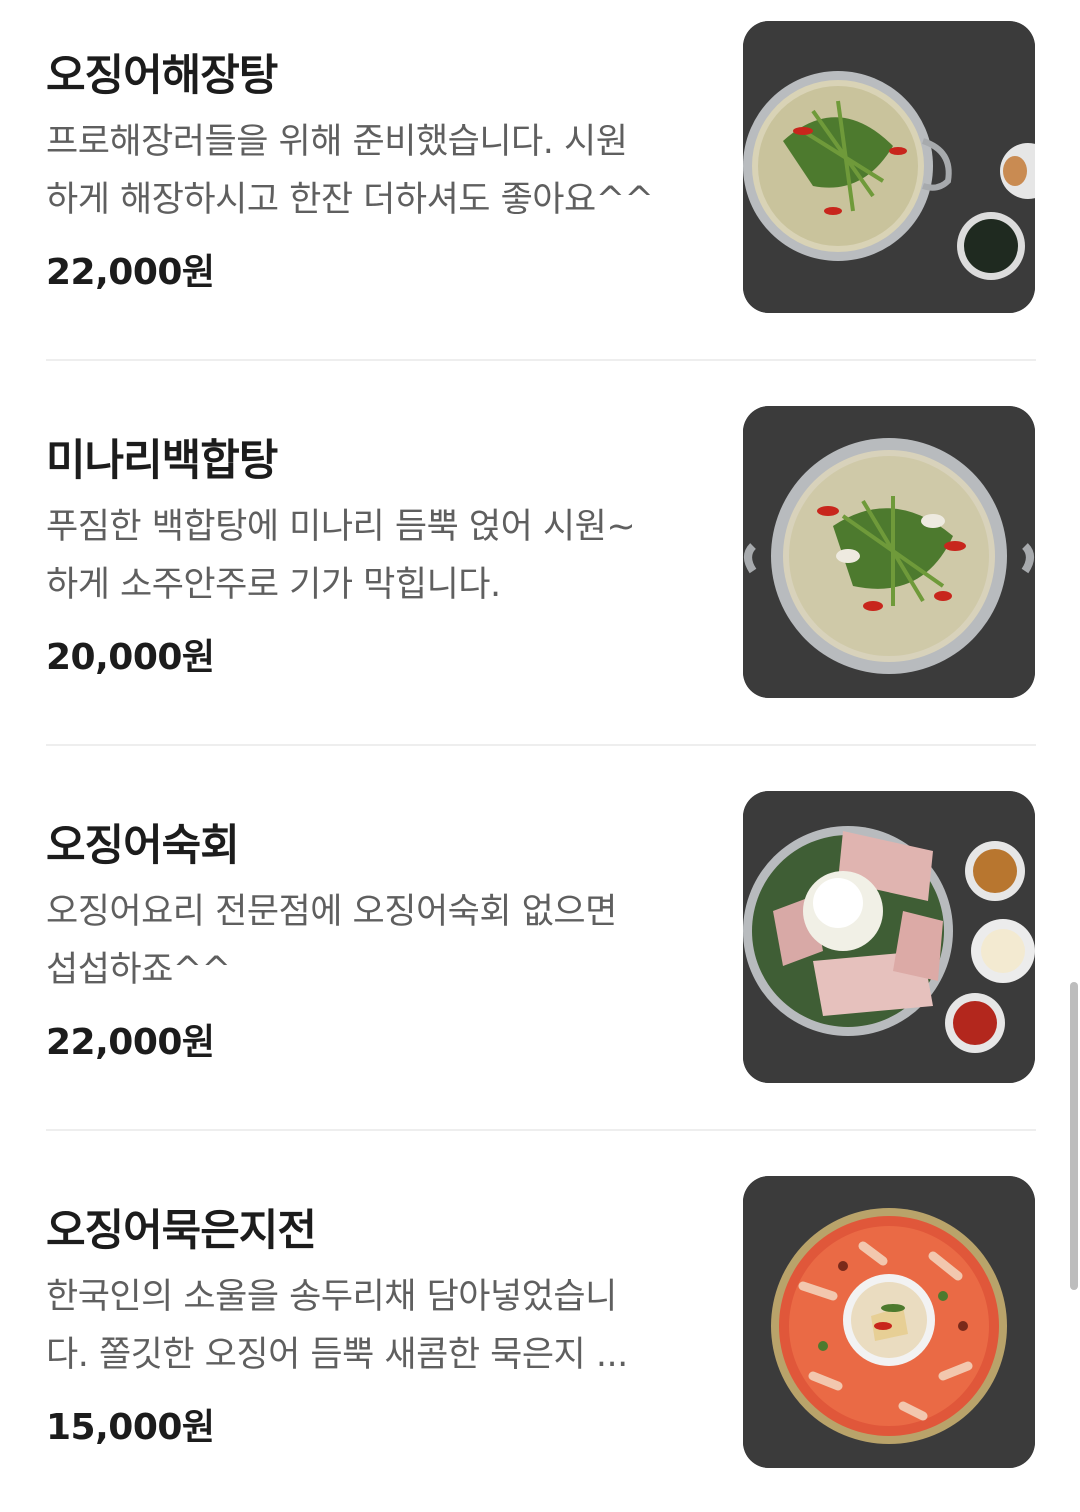 This screenshot has height=1512, width=1080. Describe the element at coordinates (331, 1297) in the screenshot. I see `menu-item-description-line: 한국인의 소울을 송두리채 담아넣었습니` at that location.